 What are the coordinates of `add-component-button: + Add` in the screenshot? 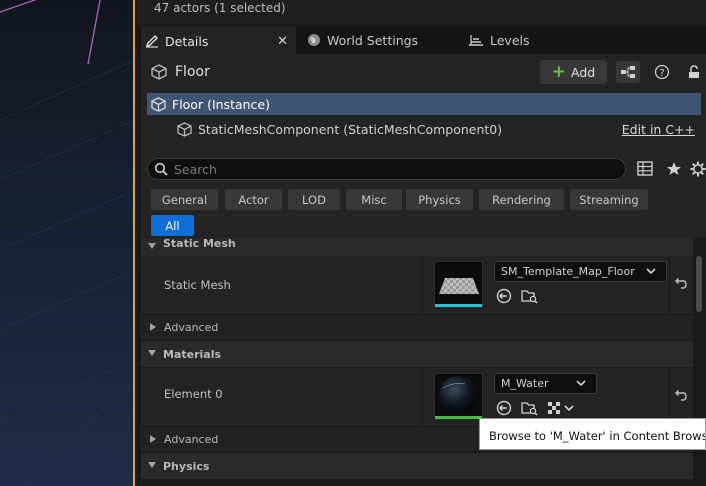 It's located at (573, 72).